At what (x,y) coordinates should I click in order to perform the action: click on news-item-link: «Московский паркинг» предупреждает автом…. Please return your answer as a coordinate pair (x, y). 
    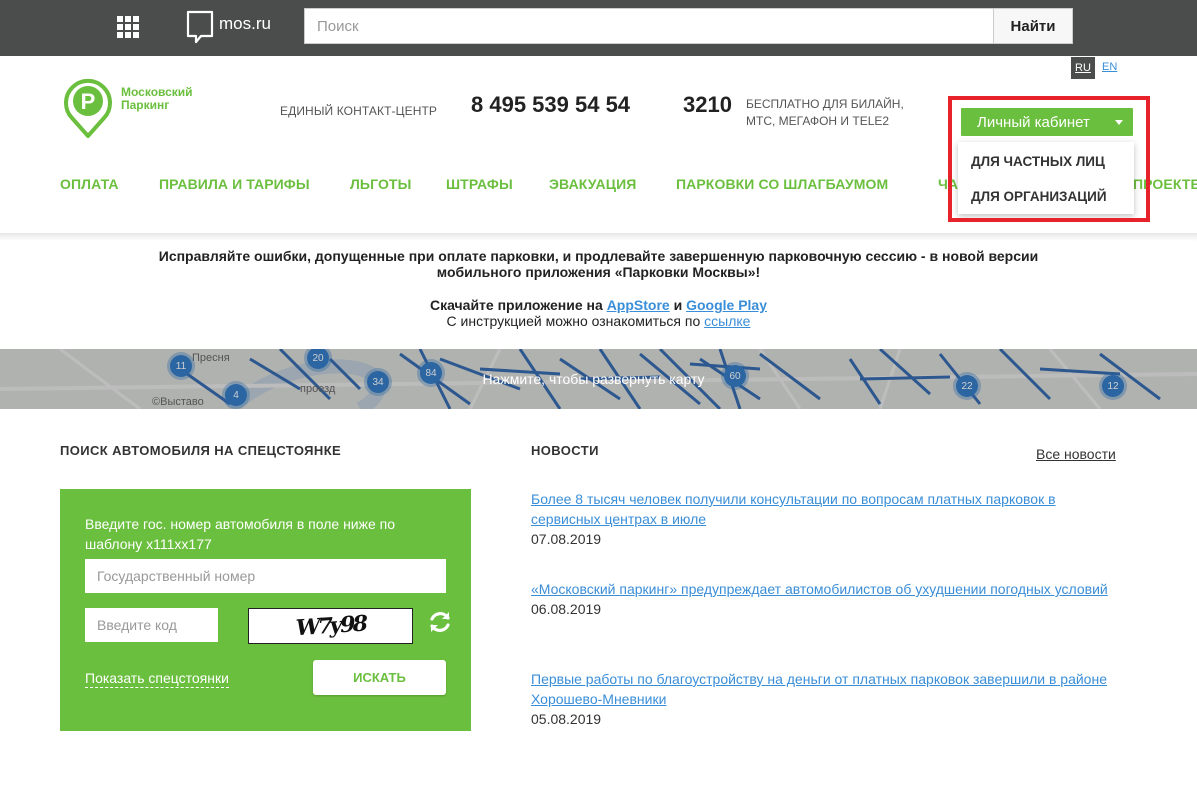
    Looking at the image, I should click on (826, 589).